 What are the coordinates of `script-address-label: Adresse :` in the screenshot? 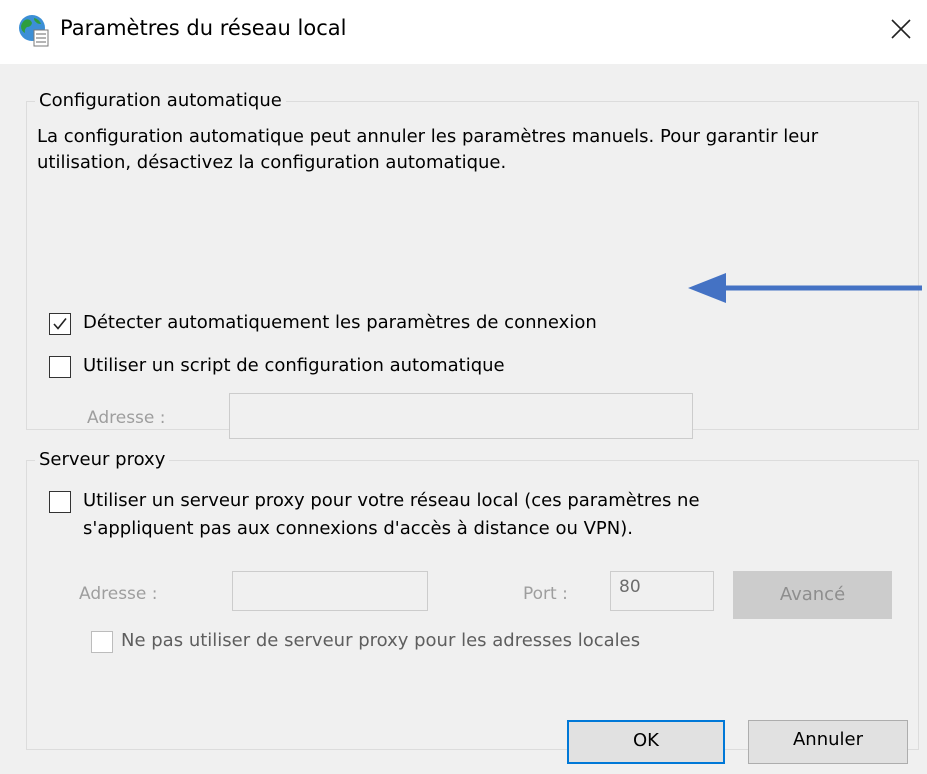 It's located at (126, 418).